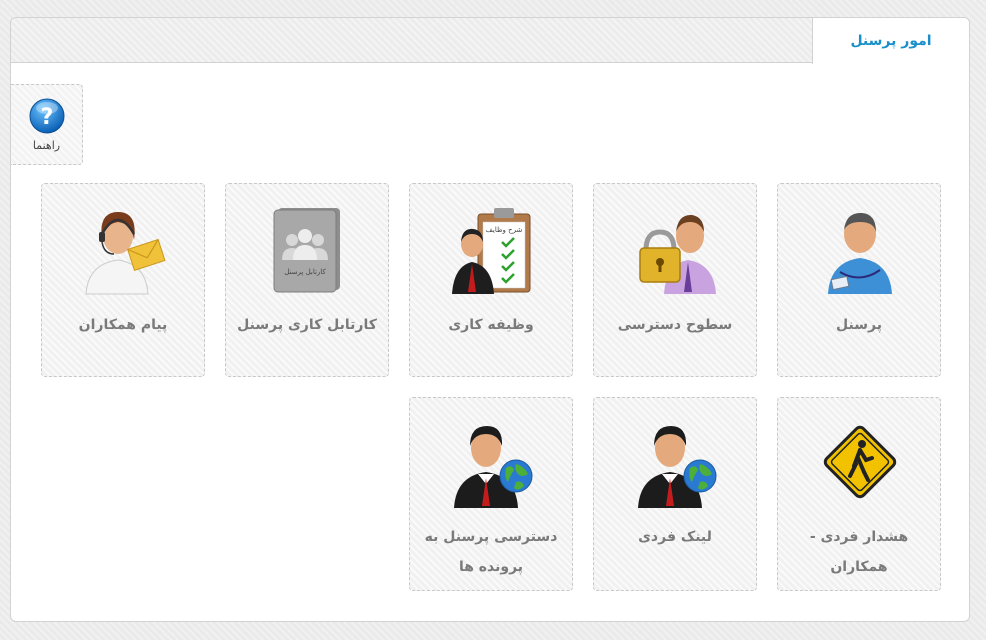 The height and width of the screenshot is (640, 986). I want to click on tile-label: پرسنل, so click(859, 325).